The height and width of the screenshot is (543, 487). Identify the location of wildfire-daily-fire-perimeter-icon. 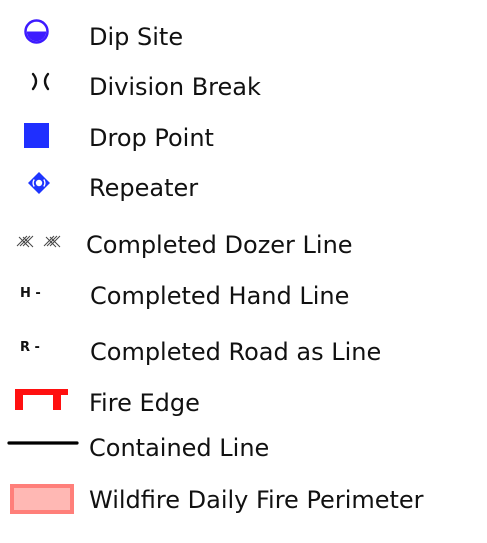
(40, 500).